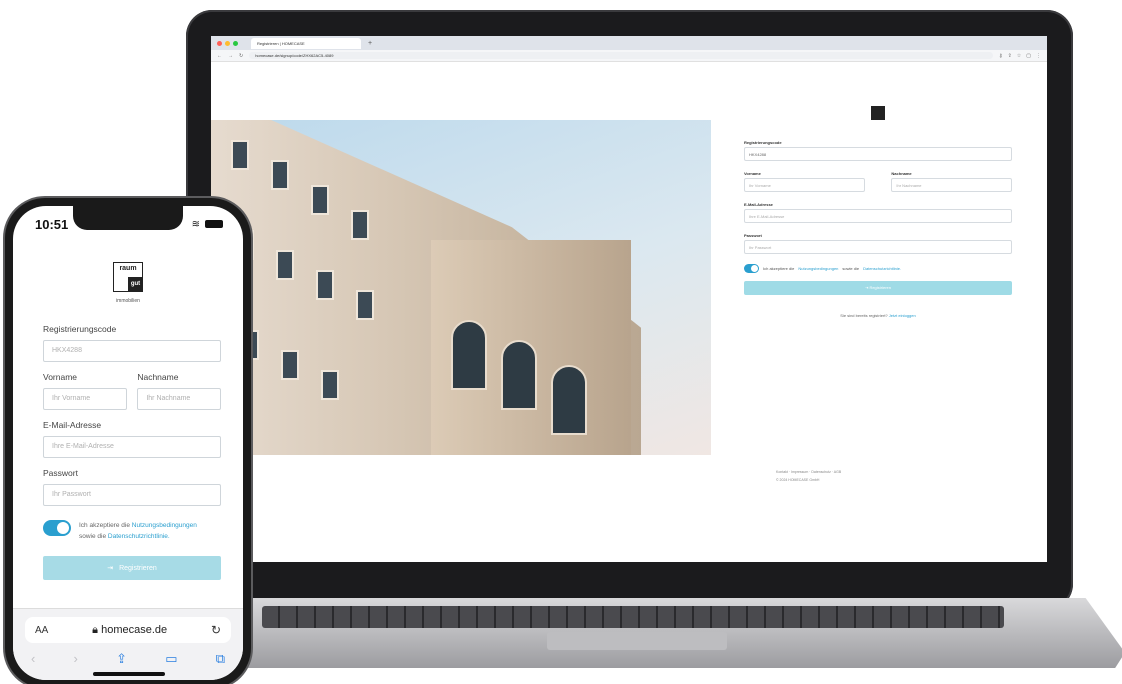 The image size is (1122, 684). Describe the element at coordinates (621, 55) in the screenshot. I see `url-input: homecase.de/signup/code/ZHX62AC5-4089` at that location.